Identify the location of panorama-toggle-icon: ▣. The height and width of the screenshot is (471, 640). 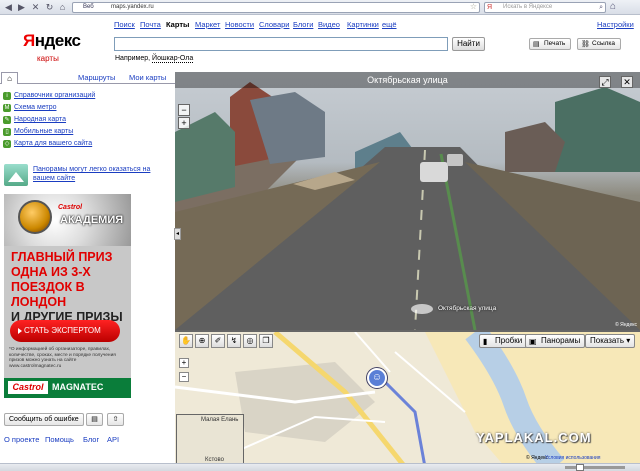
(533, 341).